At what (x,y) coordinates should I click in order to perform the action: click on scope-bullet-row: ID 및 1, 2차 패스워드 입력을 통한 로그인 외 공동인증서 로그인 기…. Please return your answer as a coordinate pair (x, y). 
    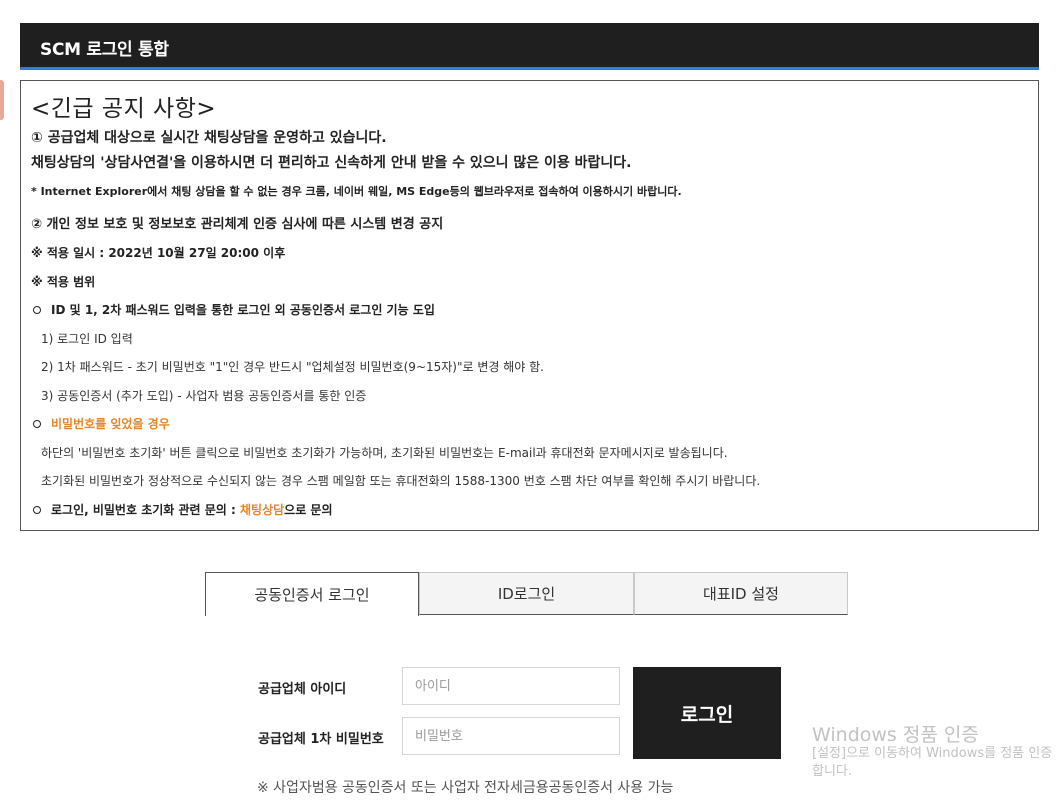
    Looking at the image, I should click on (233, 309).